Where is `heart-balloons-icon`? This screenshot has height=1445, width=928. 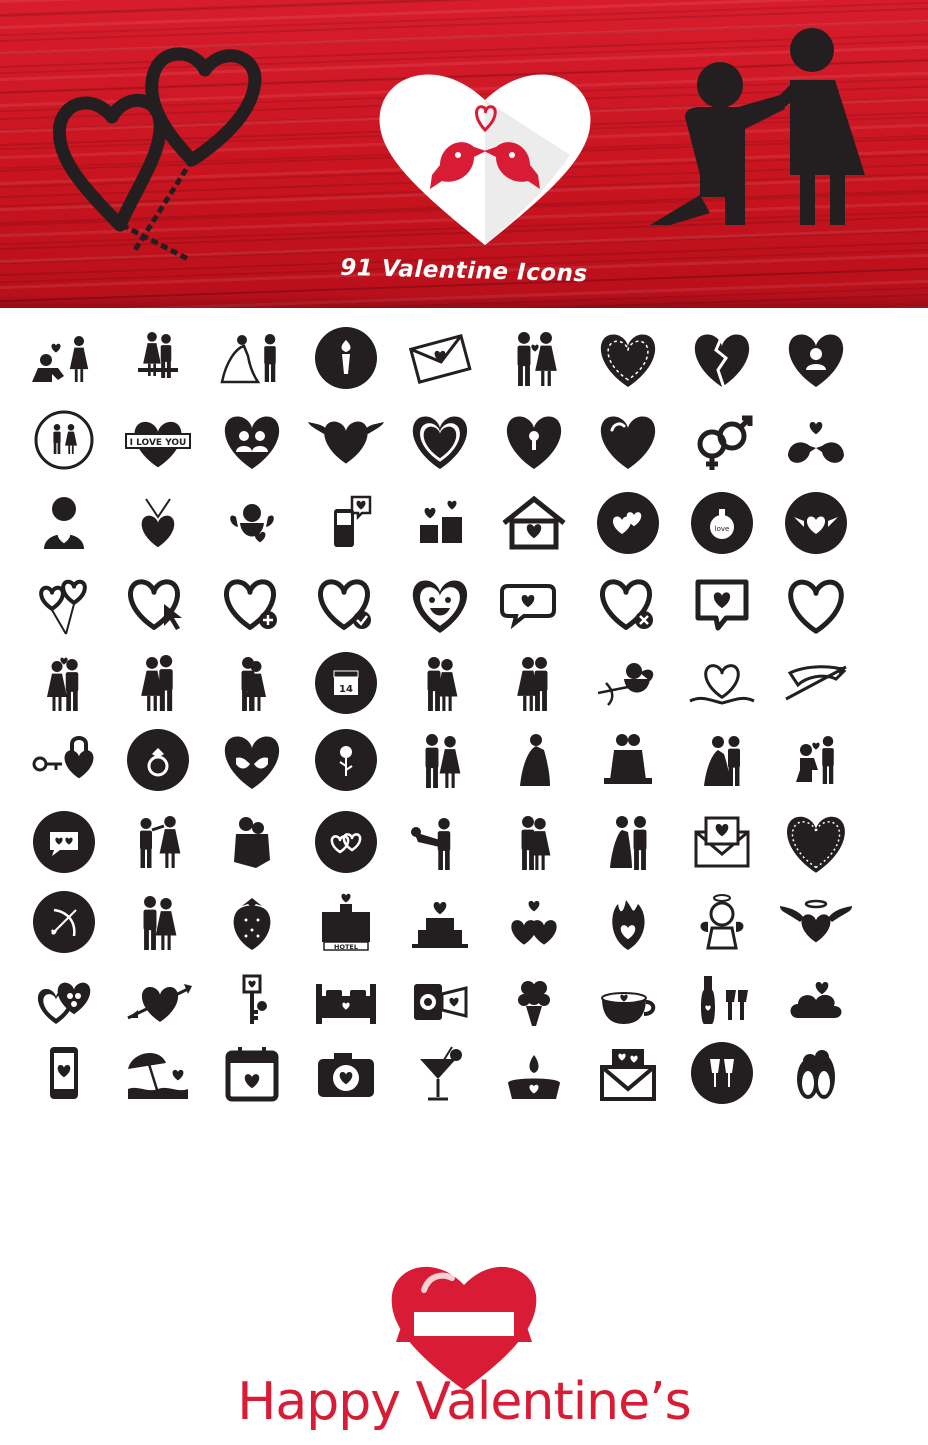
heart-balloons-icon is located at coordinates (64, 604).